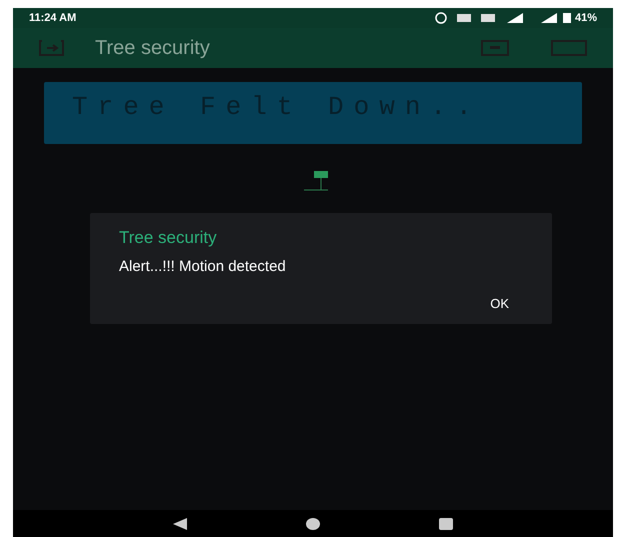  Describe the element at coordinates (313, 524) in the screenshot. I see `home-icon` at that location.